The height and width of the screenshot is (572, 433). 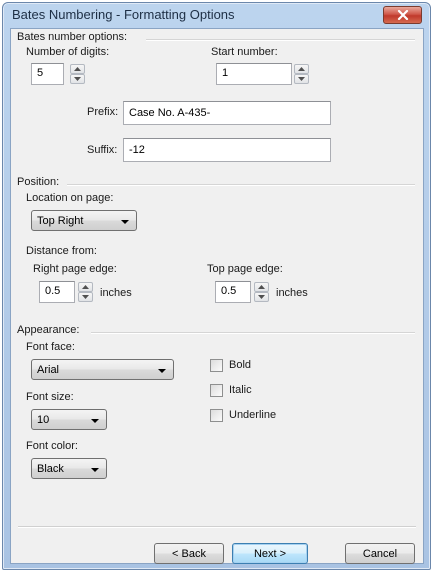 I want to click on underline-label: Underline, so click(x=253, y=415).